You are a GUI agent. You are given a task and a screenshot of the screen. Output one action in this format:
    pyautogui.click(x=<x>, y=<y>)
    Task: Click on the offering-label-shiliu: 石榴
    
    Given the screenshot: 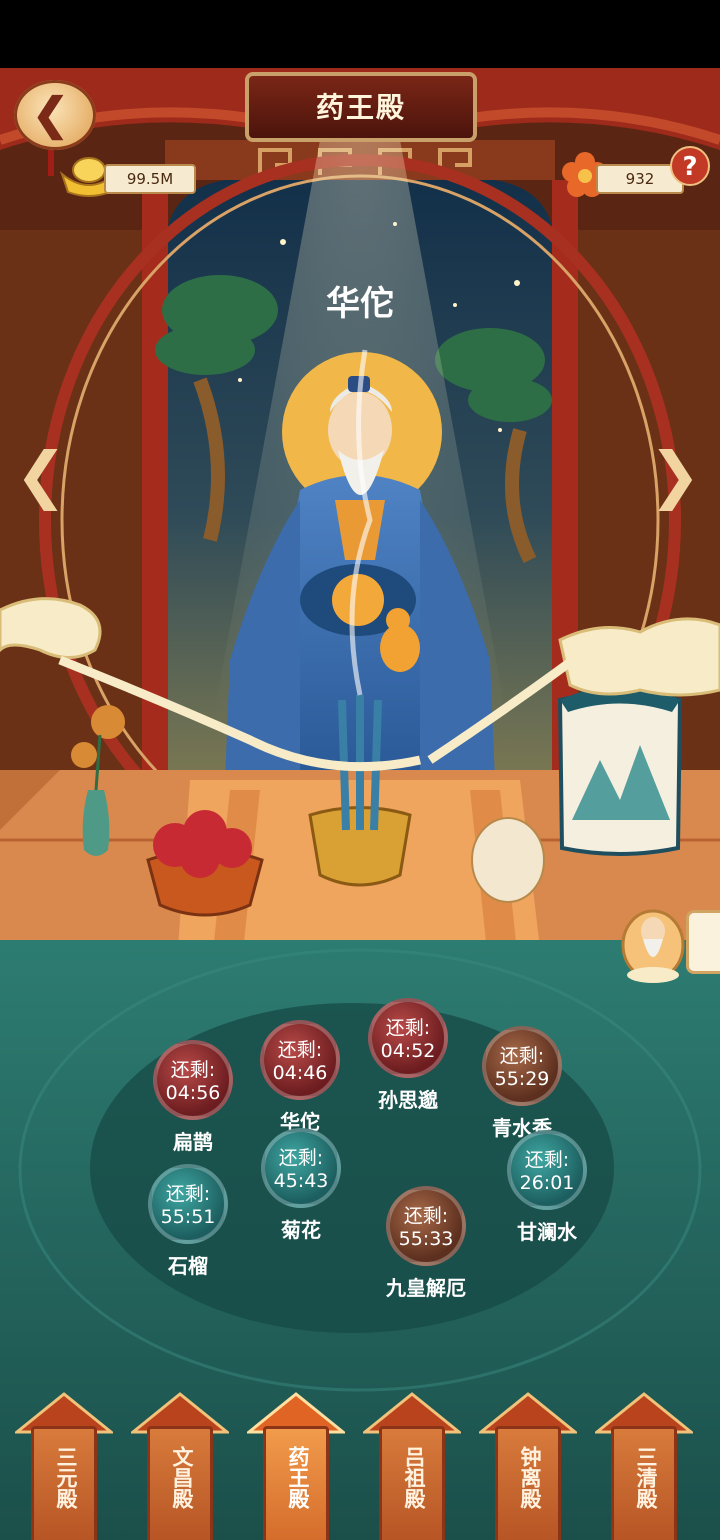 What is the action you would take?
    pyautogui.click(x=188, y=1266)
    